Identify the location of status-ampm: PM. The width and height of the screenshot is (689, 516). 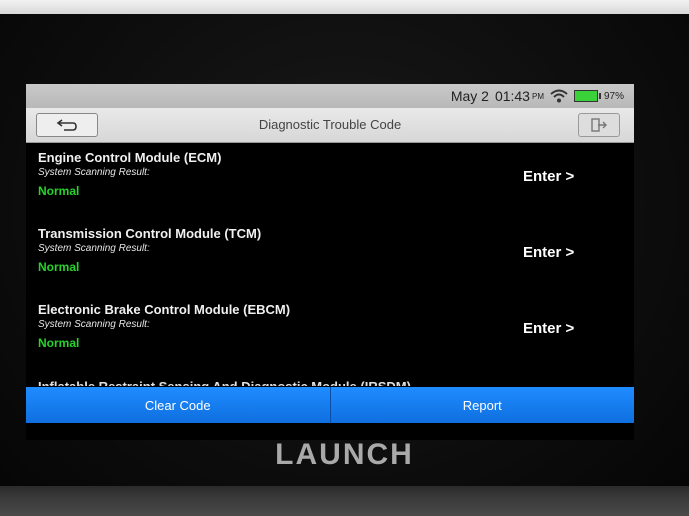
(537, 96).